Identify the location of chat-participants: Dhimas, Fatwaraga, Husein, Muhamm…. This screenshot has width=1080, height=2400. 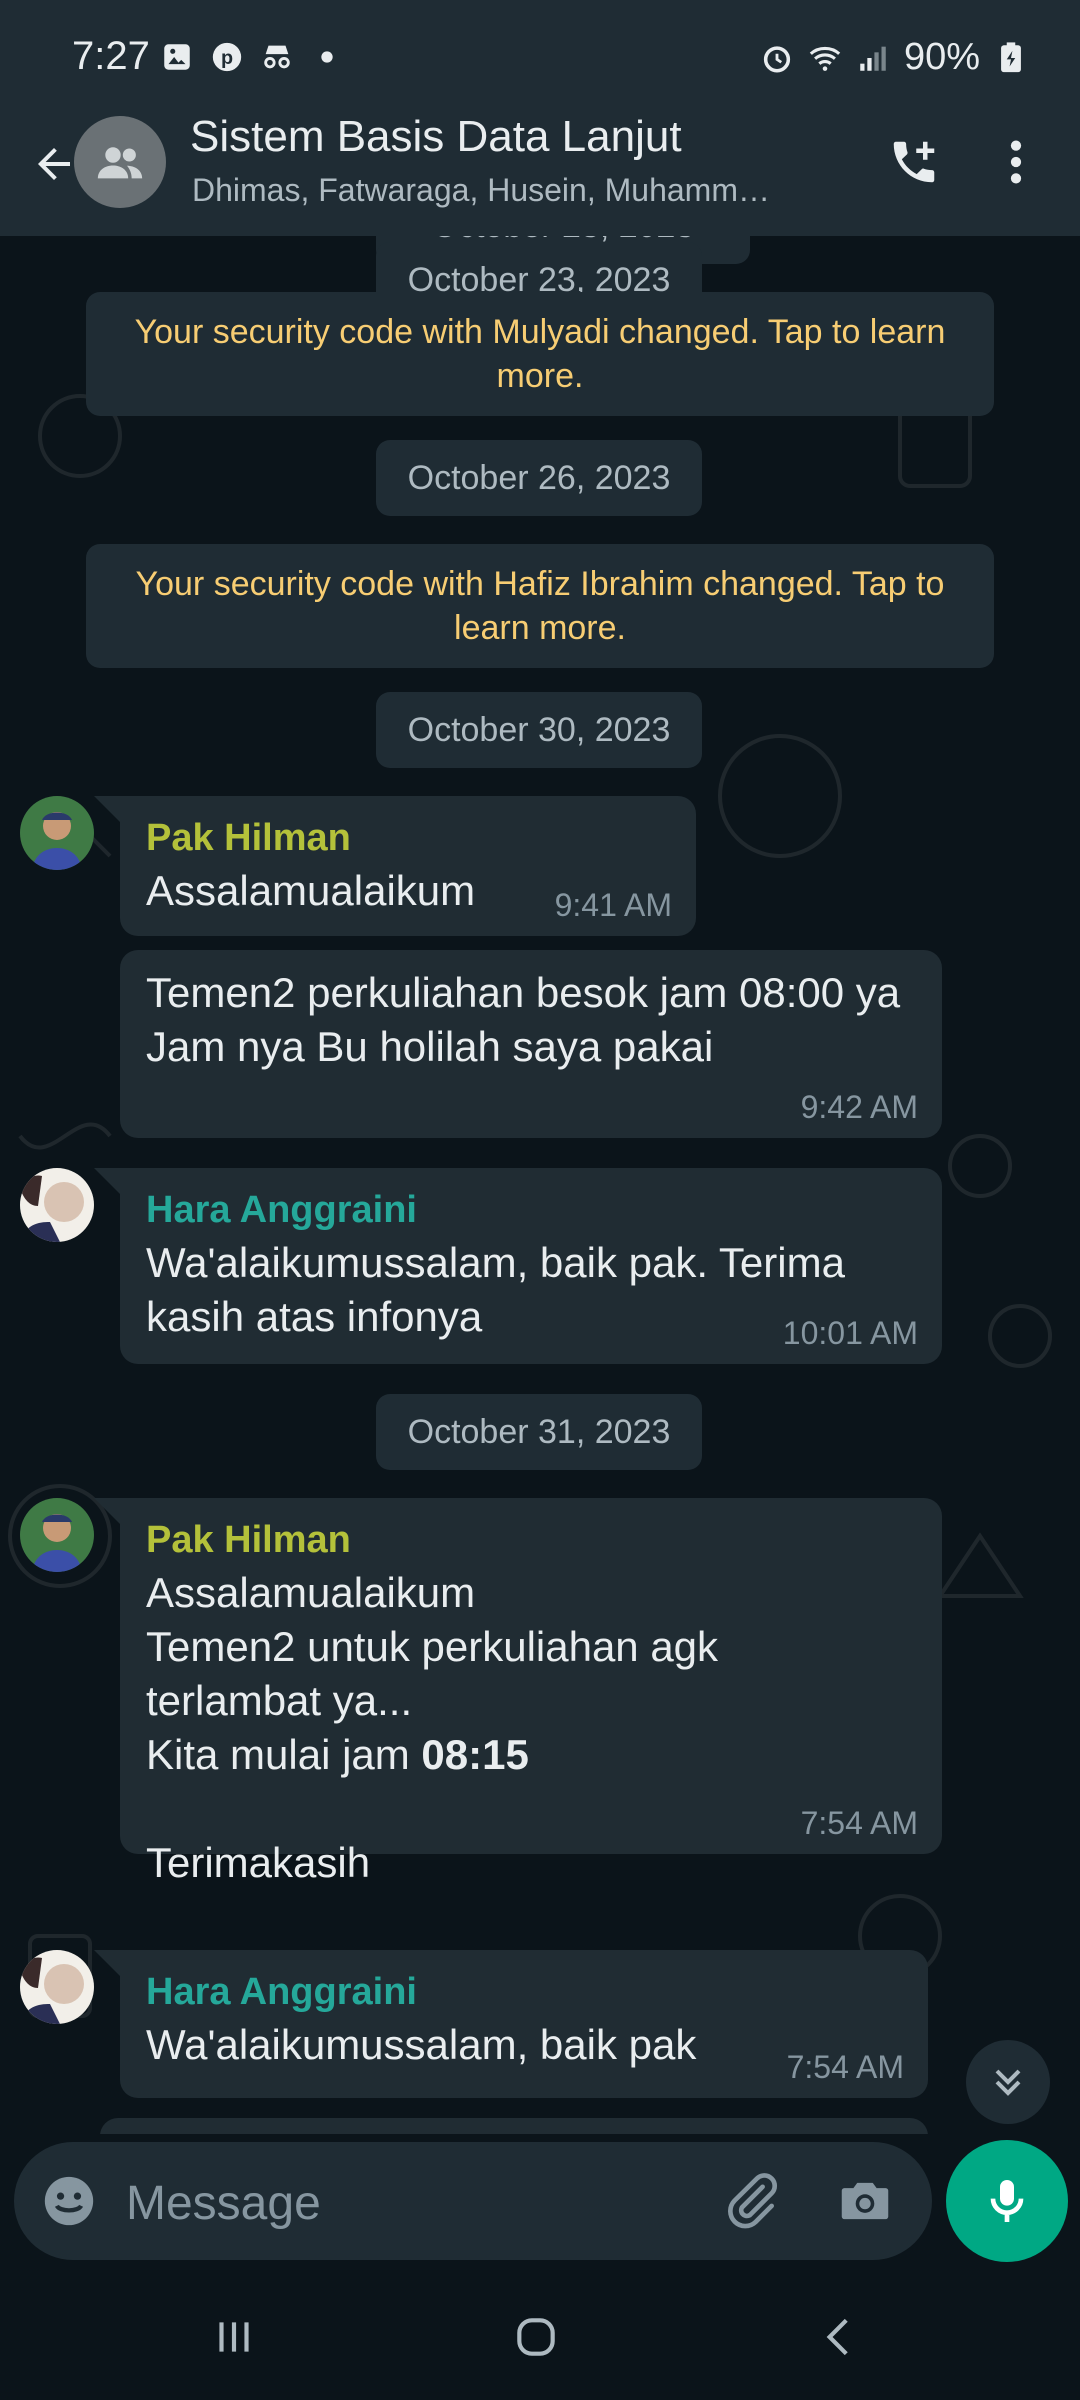
(517, 190).